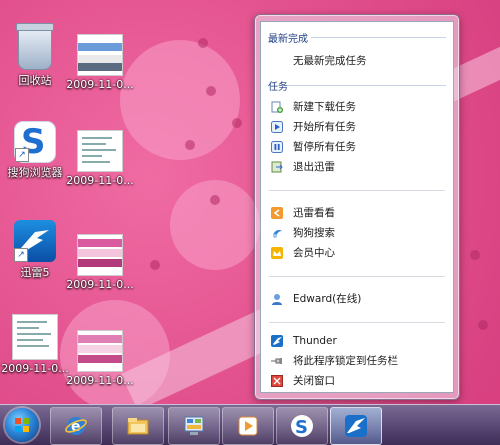 The image size is (500, 445). Describe the element at coordinates (359, 233) in the screenshot. I see `link-gougou-search: 狗狗搜索` at that location.